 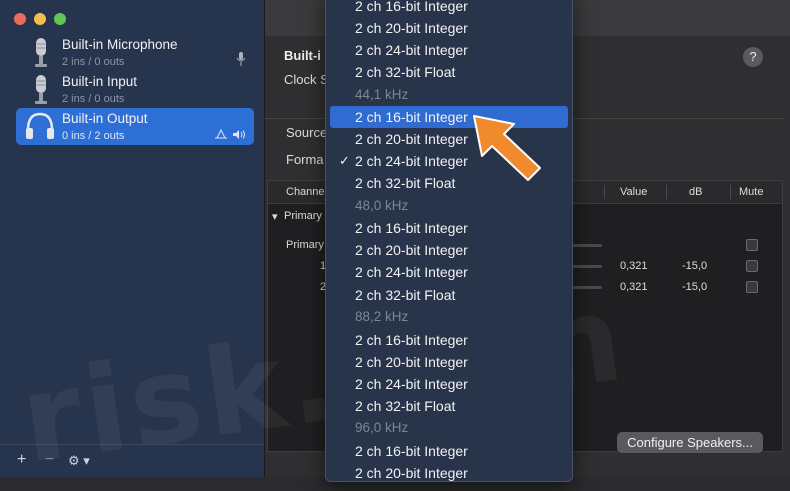 What do you see at coordinates (382, 94) in the screenshot?
I see `sample-rate-header: 44,1 kHz` at bounding box center [382, 94].